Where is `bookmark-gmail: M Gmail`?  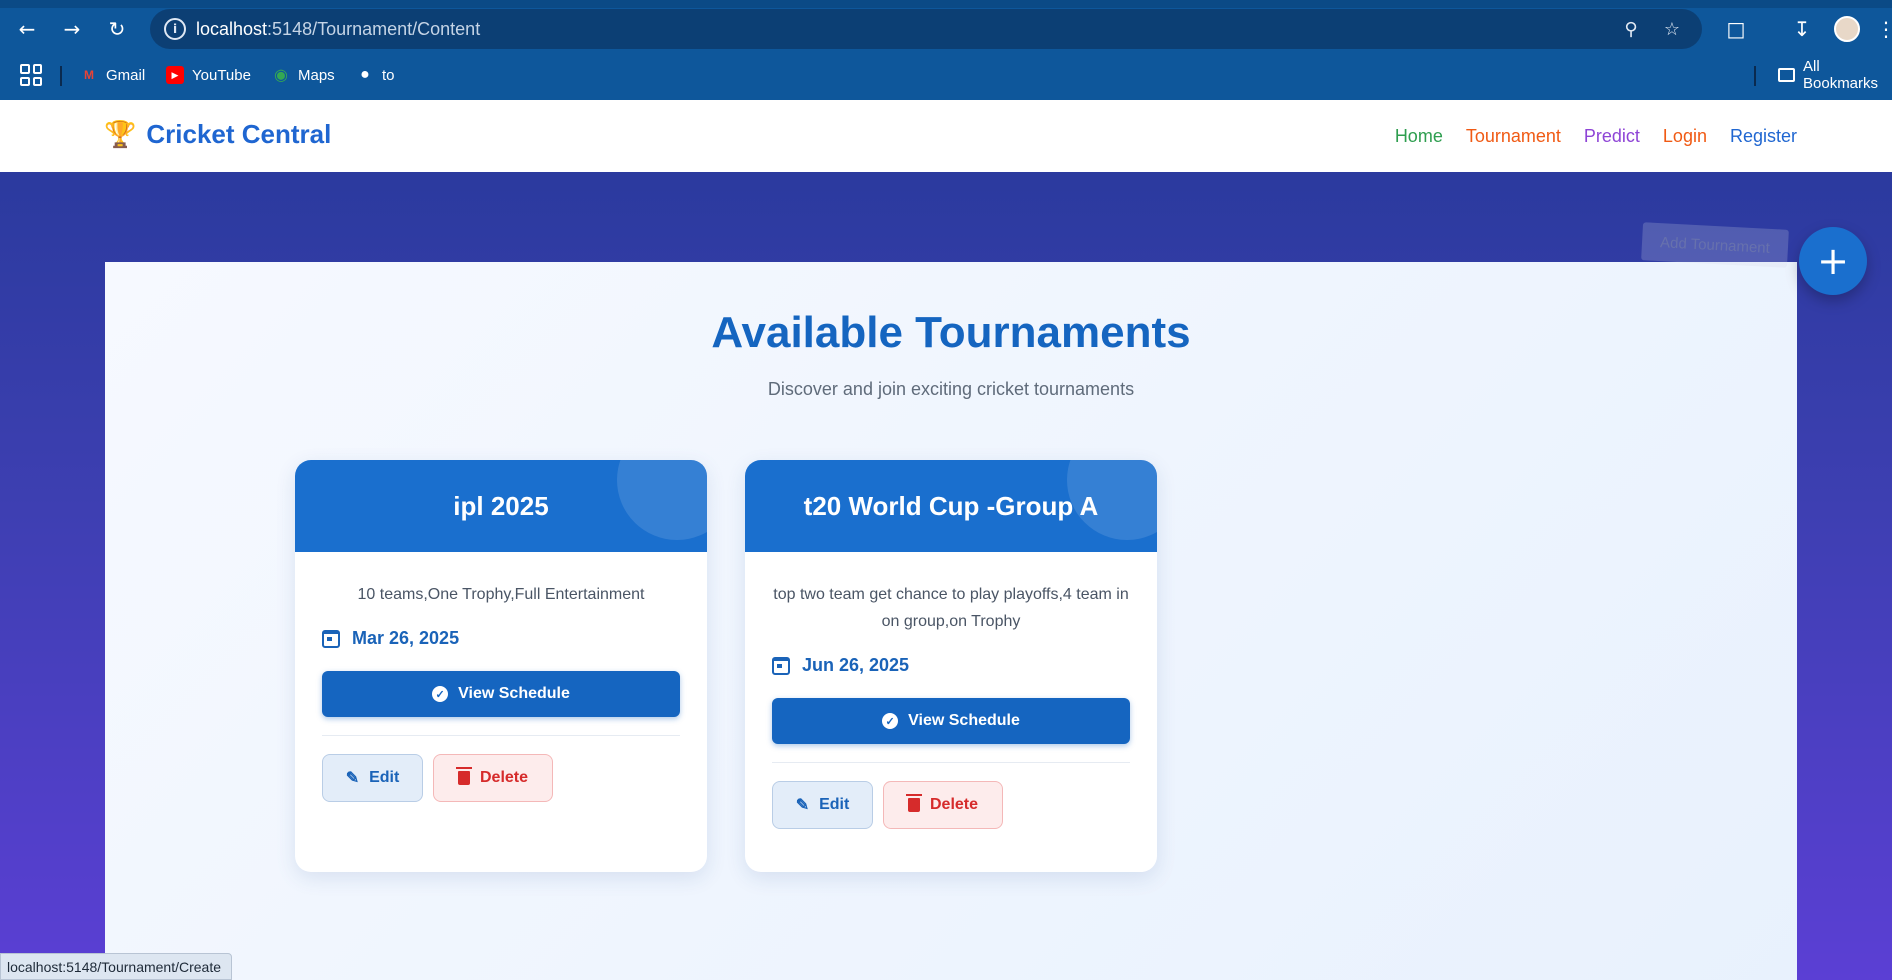
bookmark-gmail: M Gmail is located at coordinates (112, 75).